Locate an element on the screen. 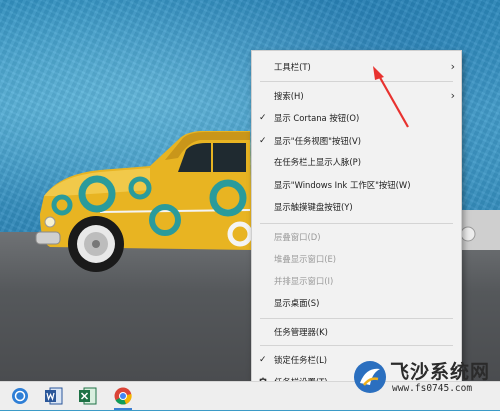 This screenshot has height=411, width=500. word-icon is located at coordinates (54, 396).